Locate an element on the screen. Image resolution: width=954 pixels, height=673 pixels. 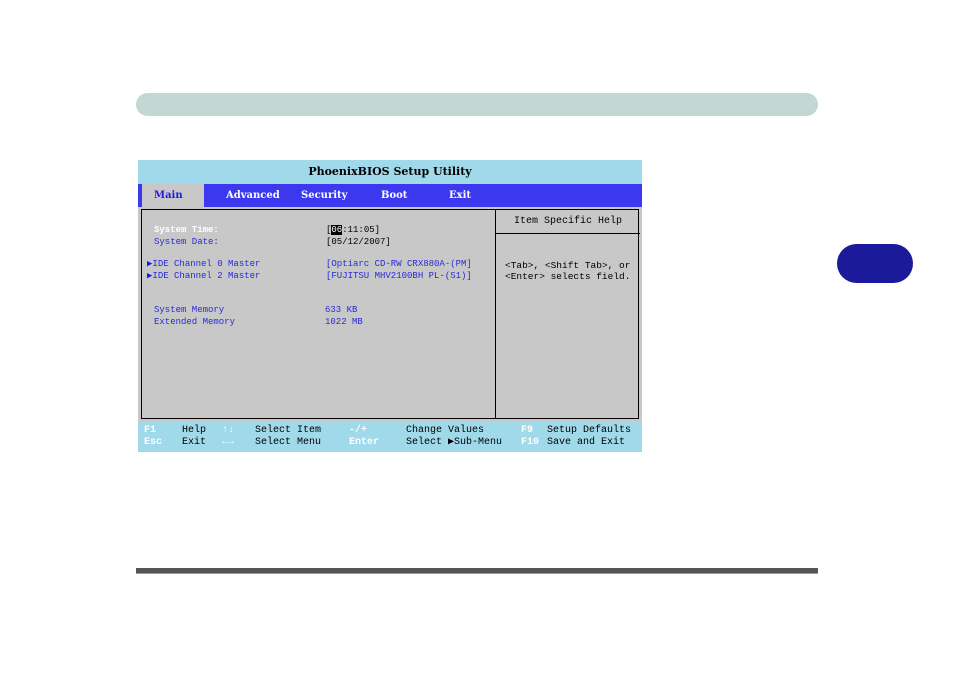
f1-key: F1 is located at coordinates (150, 430).